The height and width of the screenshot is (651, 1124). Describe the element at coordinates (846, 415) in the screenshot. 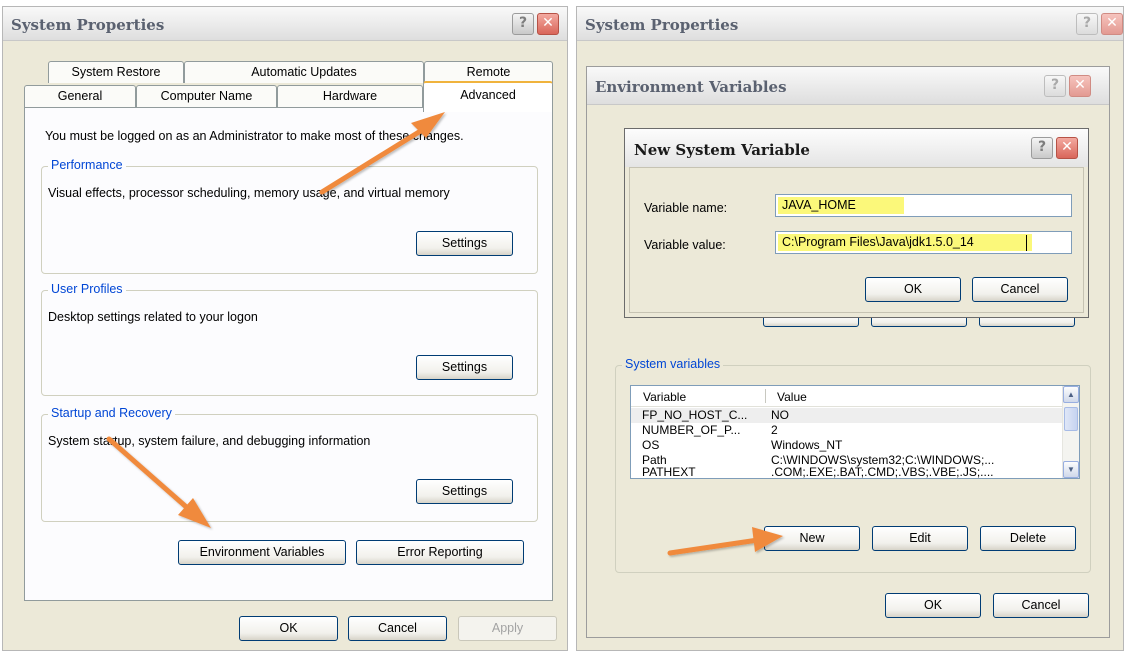

I see `list-item: FP_NO_HOST_C... NO` at that location.